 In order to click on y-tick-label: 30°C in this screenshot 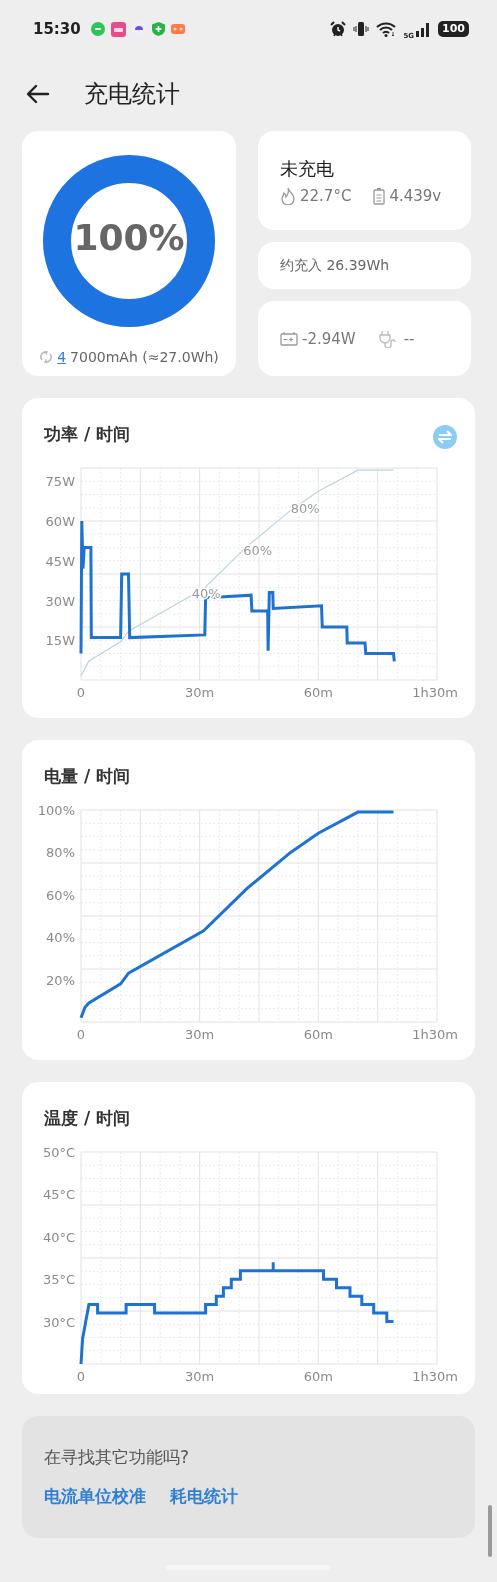, I will do `click(58, 1322)`.